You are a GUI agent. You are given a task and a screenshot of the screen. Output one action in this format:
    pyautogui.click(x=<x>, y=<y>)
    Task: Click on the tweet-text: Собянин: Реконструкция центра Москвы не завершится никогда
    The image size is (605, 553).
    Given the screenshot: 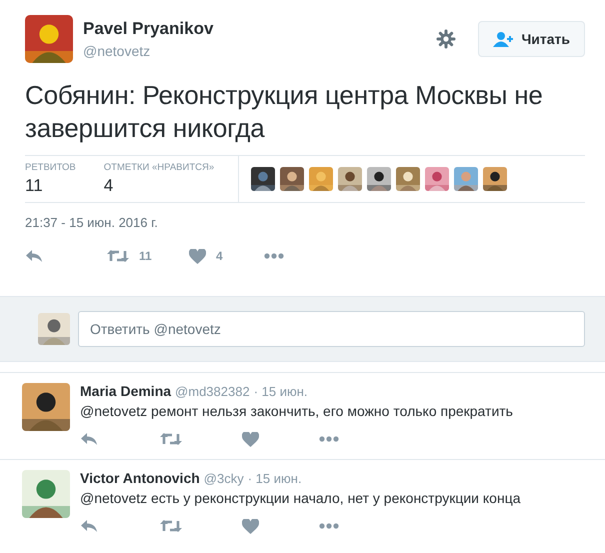 What is the action you would take?
    pyautogui.click(x=284, y=112)
    